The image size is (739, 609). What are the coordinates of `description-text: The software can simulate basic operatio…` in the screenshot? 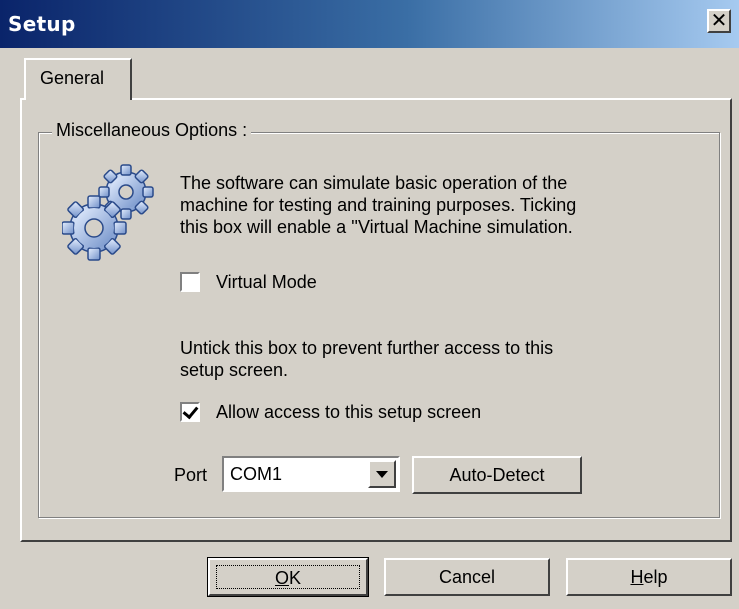 It's located at (378, 205).